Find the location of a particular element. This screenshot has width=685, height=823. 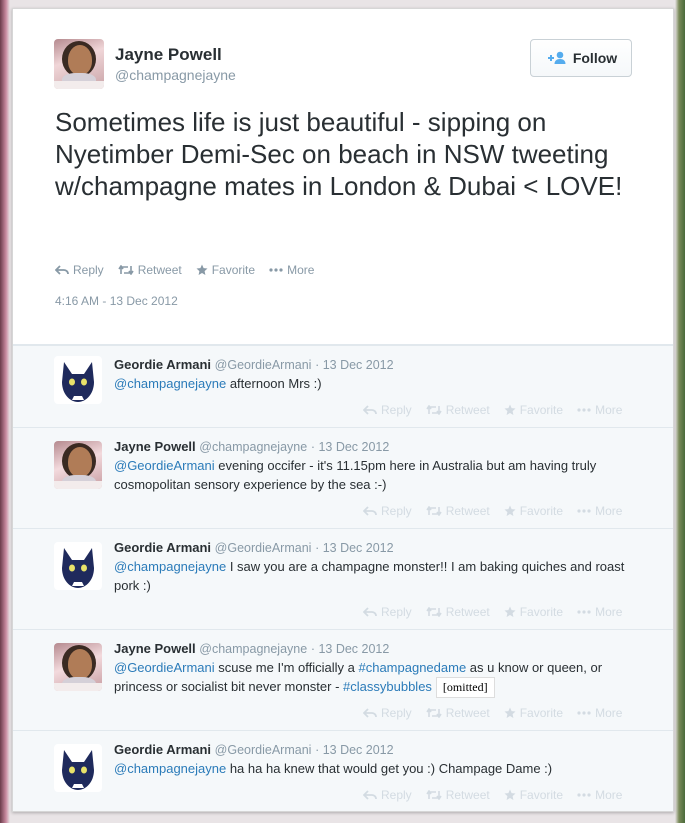

author-name: Jayne Powell is located at coordinates (168, 55).